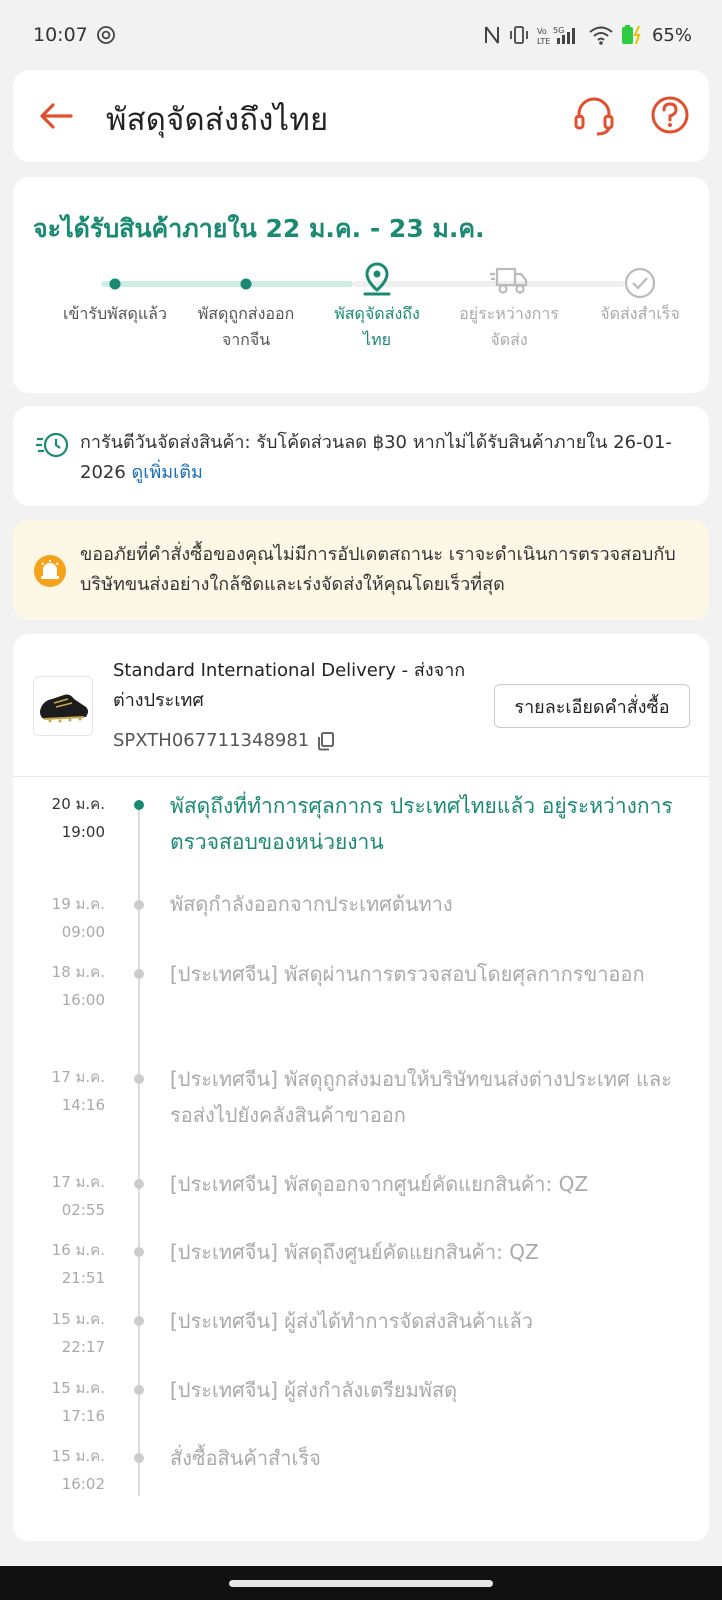 Image resolution: width=722 pixels, height=1600 pixels. I want to click on battery-icon, so click(631, 35).